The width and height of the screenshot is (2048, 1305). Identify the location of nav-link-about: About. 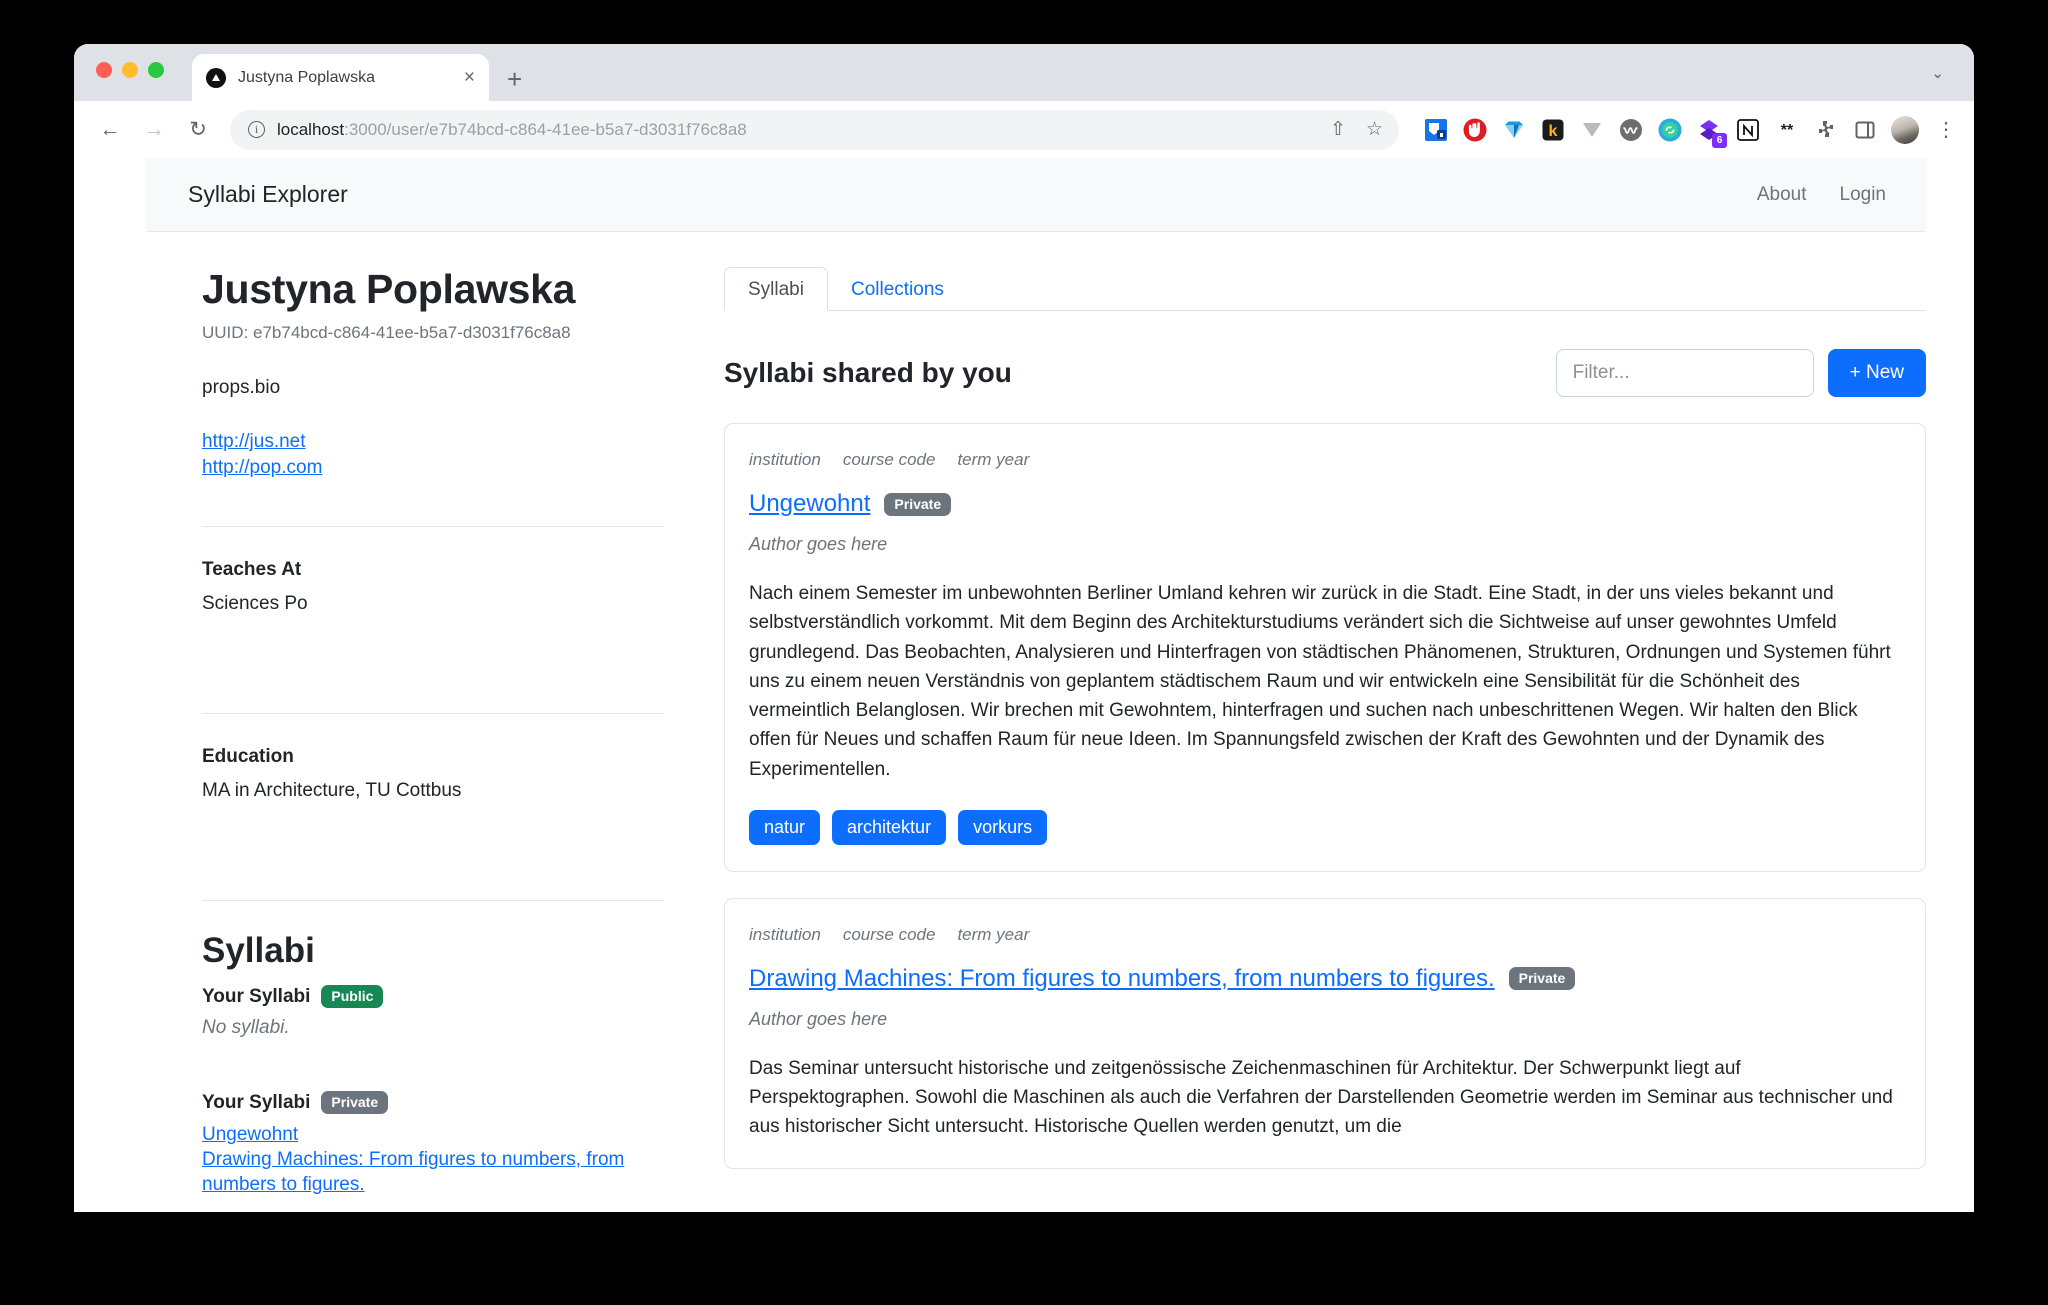
(1782, 195).